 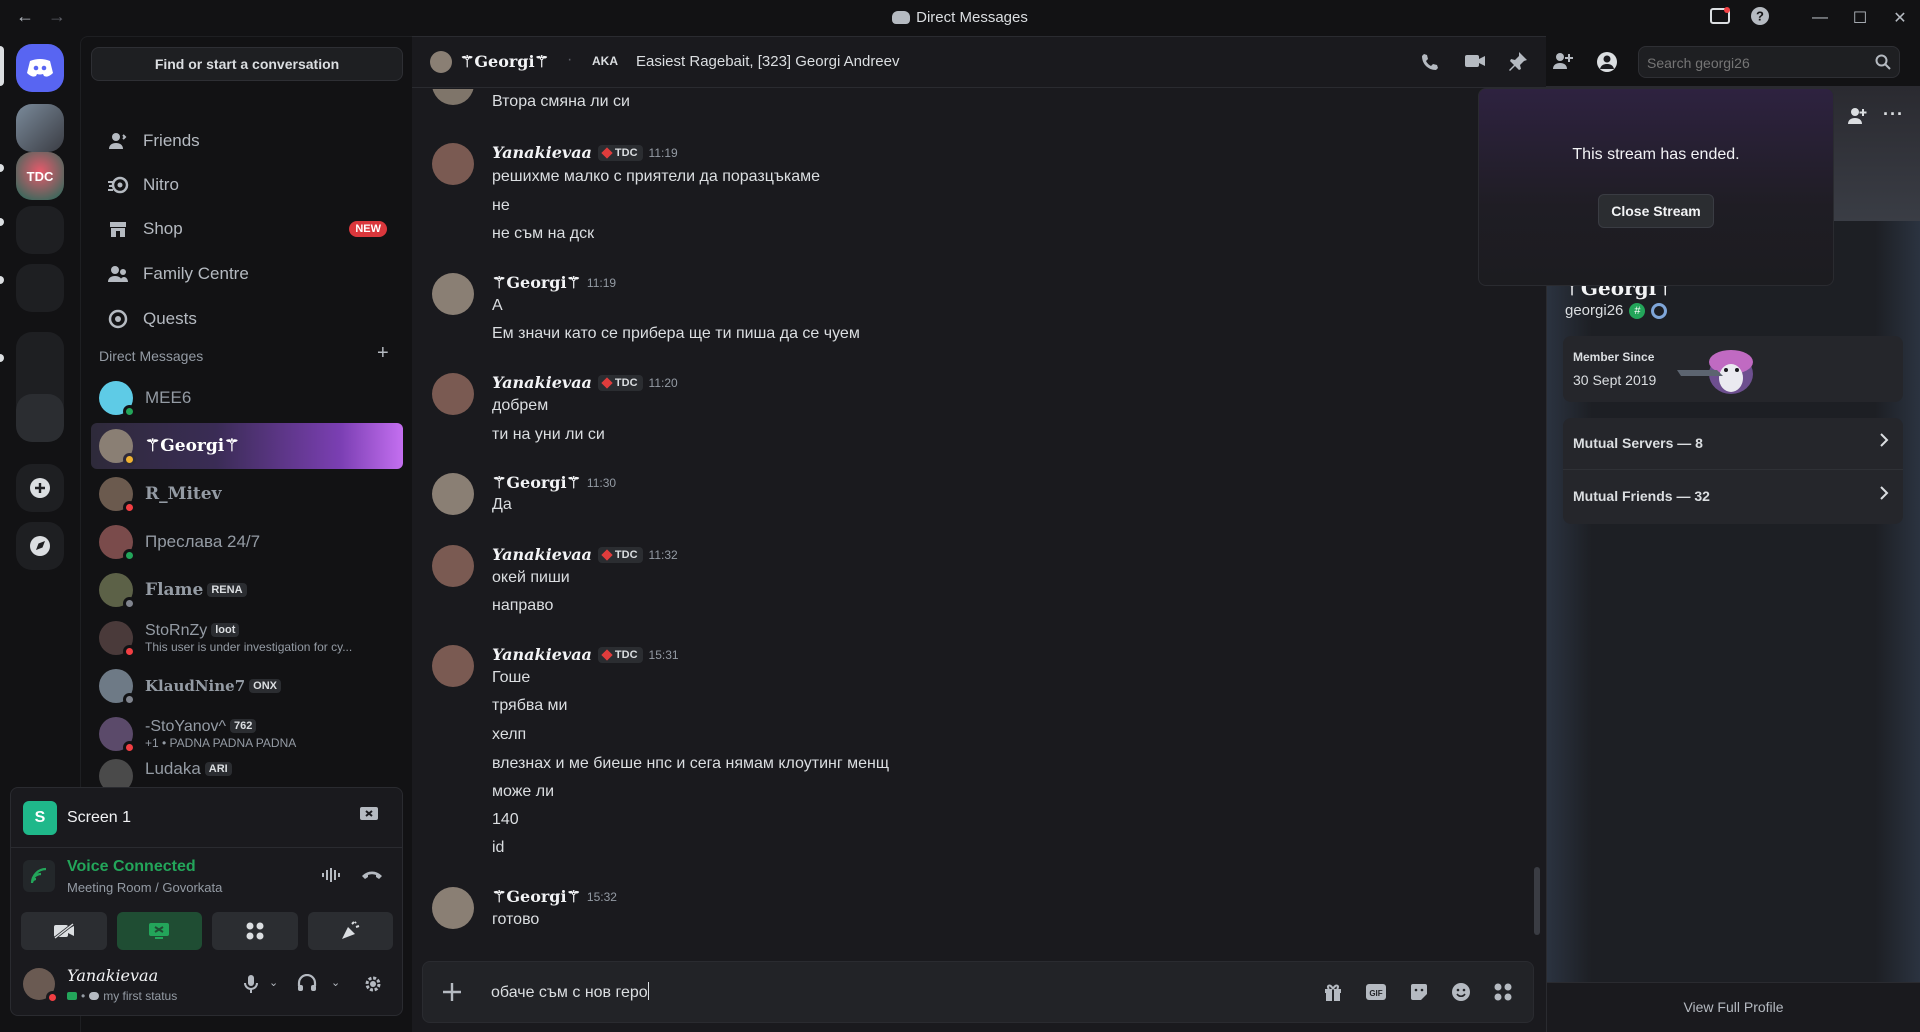 What do you see at coordinates (247, 773) in the screenshot?
I see `dm-item-ludaka: Ludaka ARI` at bounding box center [247, 773].